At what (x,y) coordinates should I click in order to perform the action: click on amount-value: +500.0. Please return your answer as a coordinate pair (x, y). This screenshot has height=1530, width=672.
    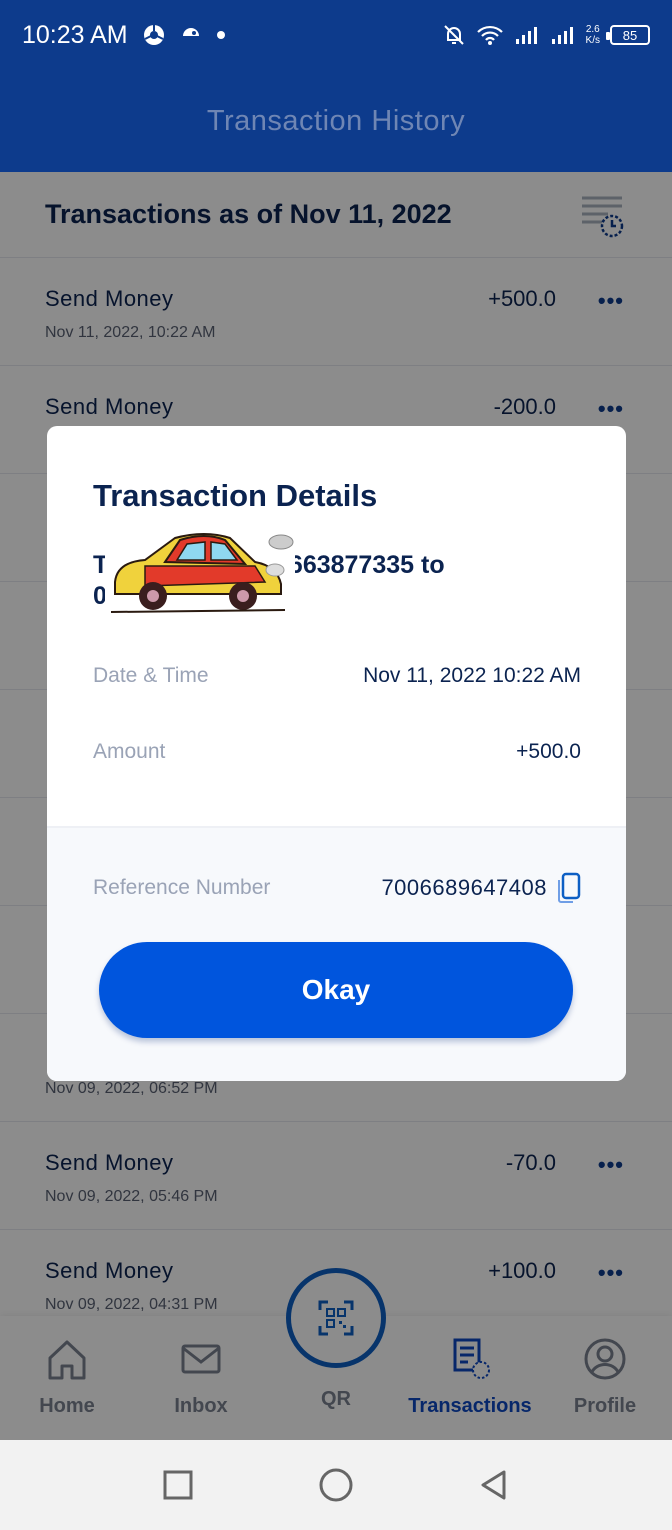
    Looking at the image, I should click on (548, 751).